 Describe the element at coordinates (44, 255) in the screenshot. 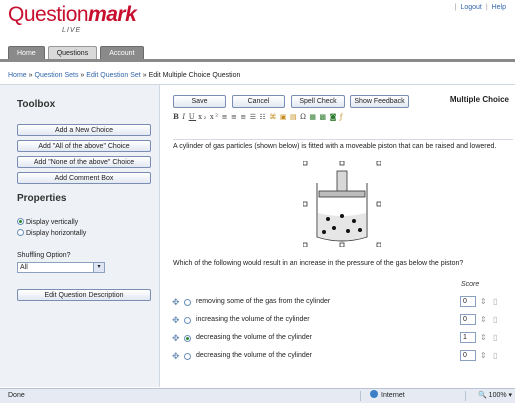

I see `shuffling-label: Shuffling Option?` at that location.